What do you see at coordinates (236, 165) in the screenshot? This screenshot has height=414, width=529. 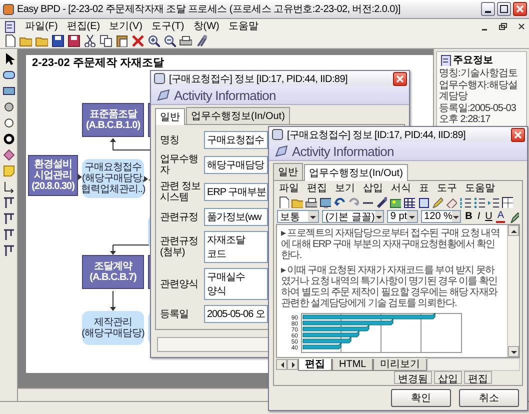 I see `input-field: 해당구매담당` at bounding box center [236, 165].